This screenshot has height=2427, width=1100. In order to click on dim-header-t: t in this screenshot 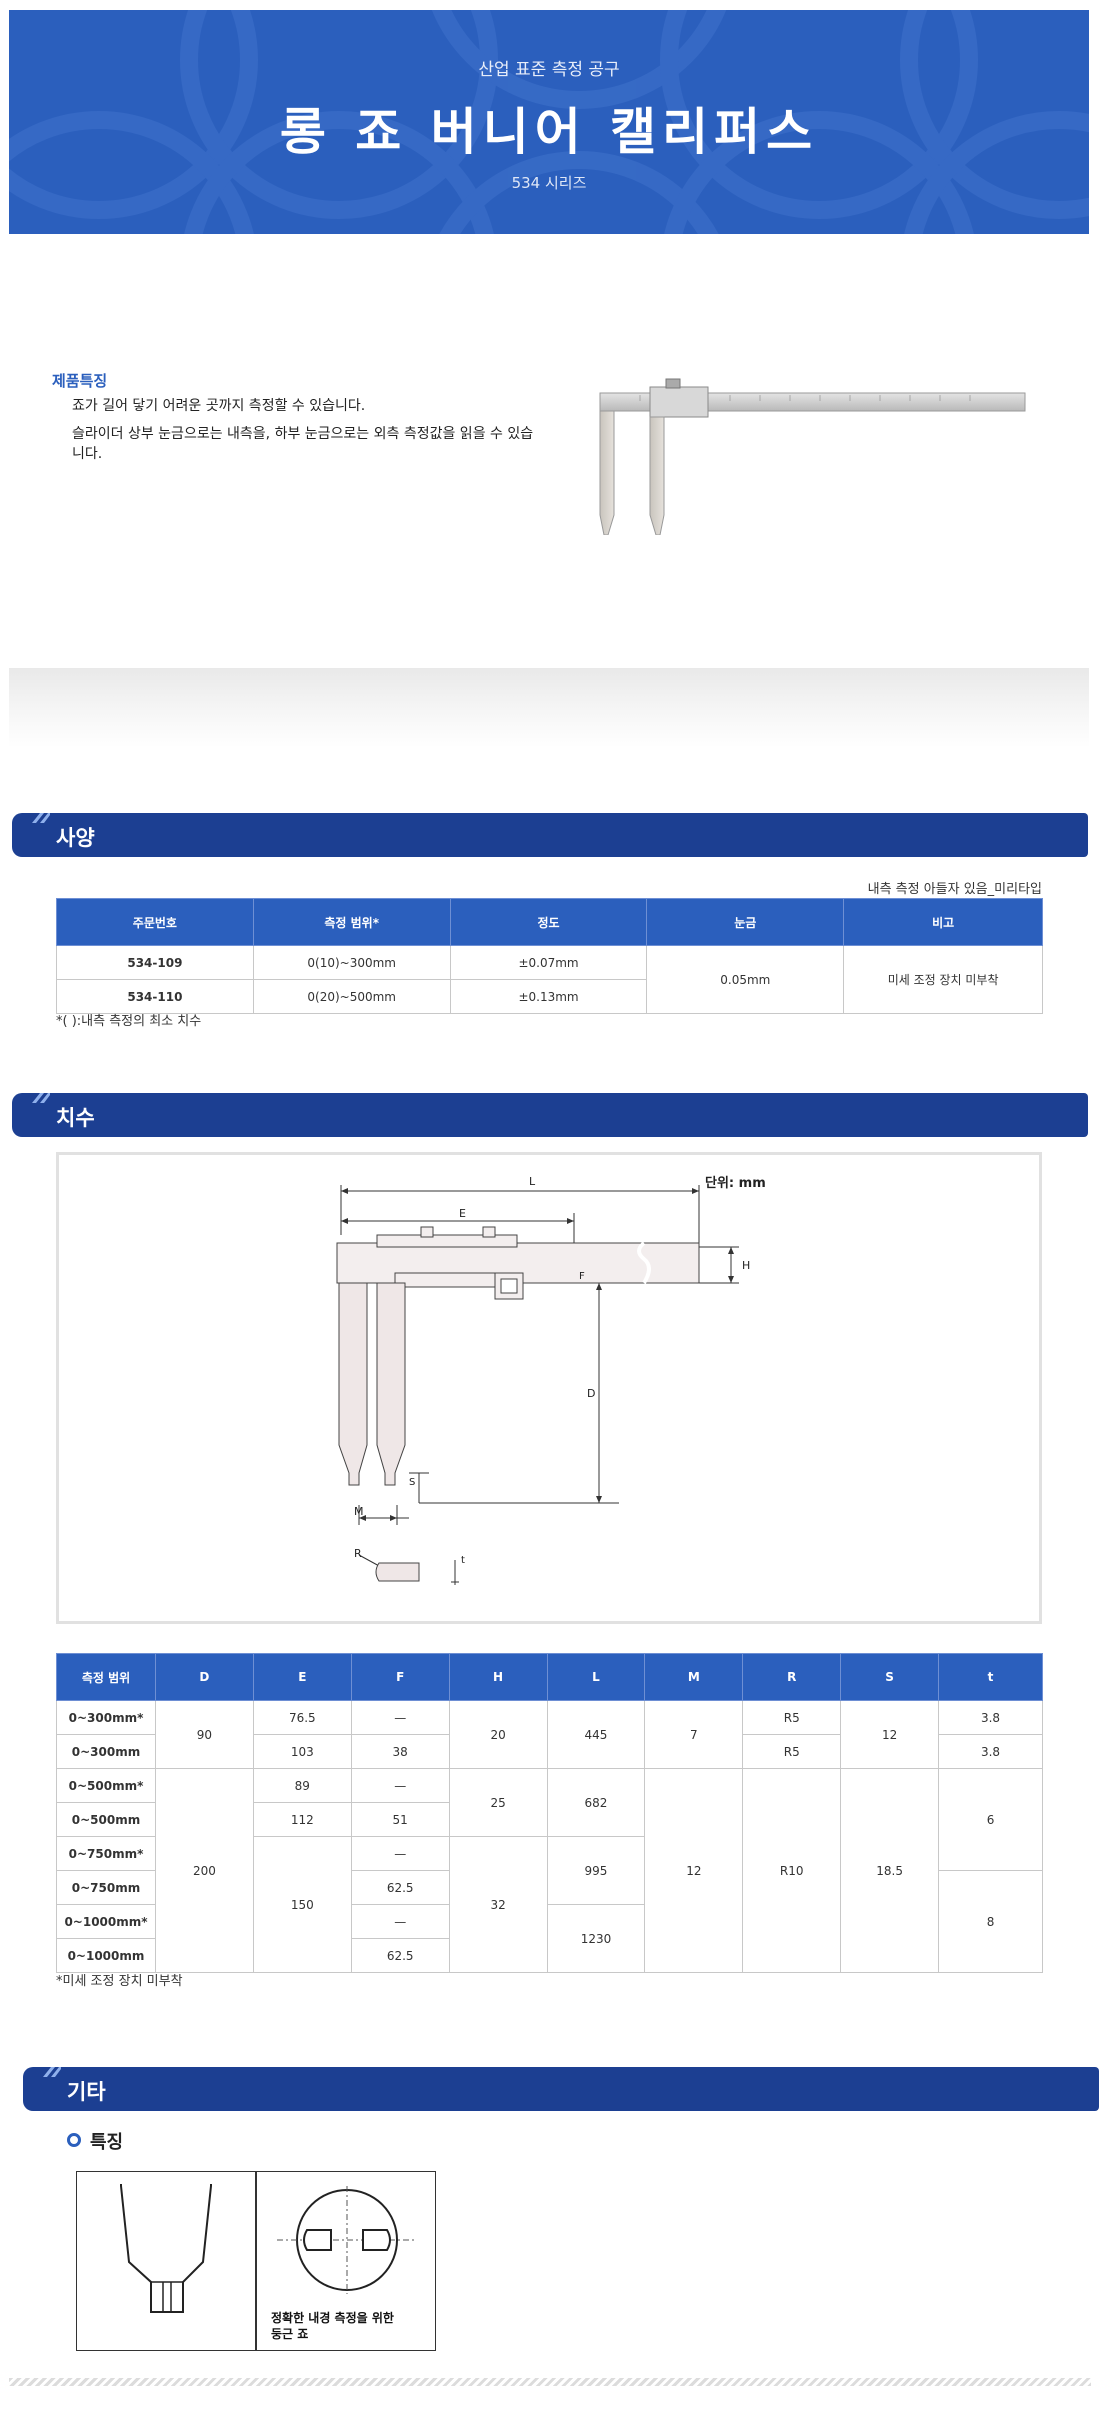, I will do `click(990, 1677)`.